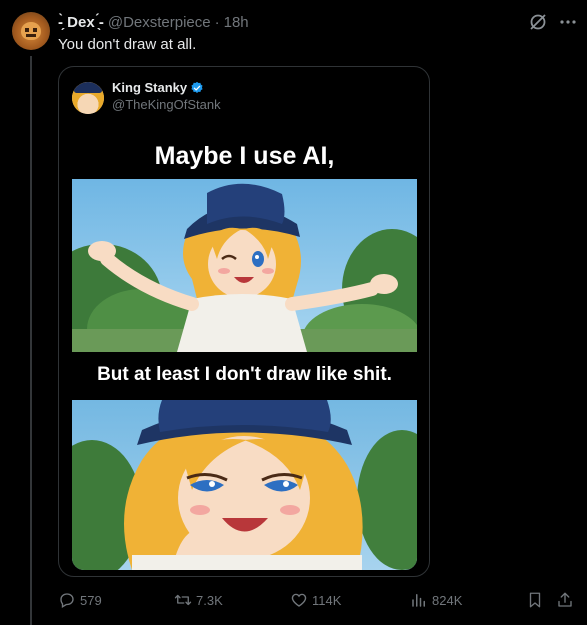  I want to click on reply-button: 579, so click(80, 600).